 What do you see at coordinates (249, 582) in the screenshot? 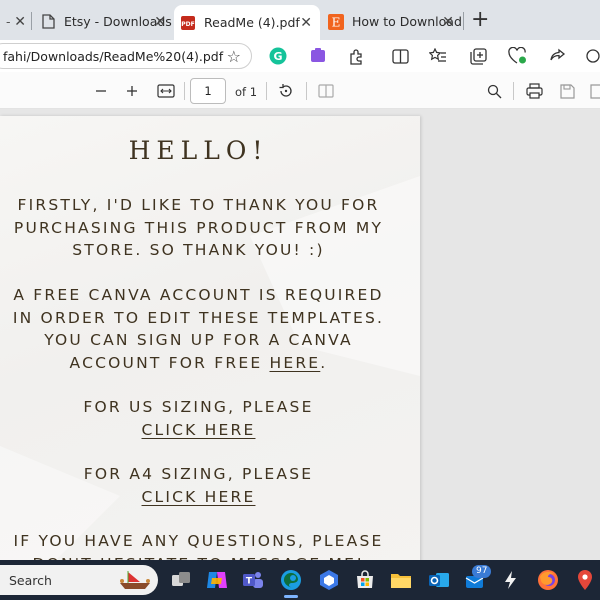
I see `svg-text: T` at bounding box center [249, 582].